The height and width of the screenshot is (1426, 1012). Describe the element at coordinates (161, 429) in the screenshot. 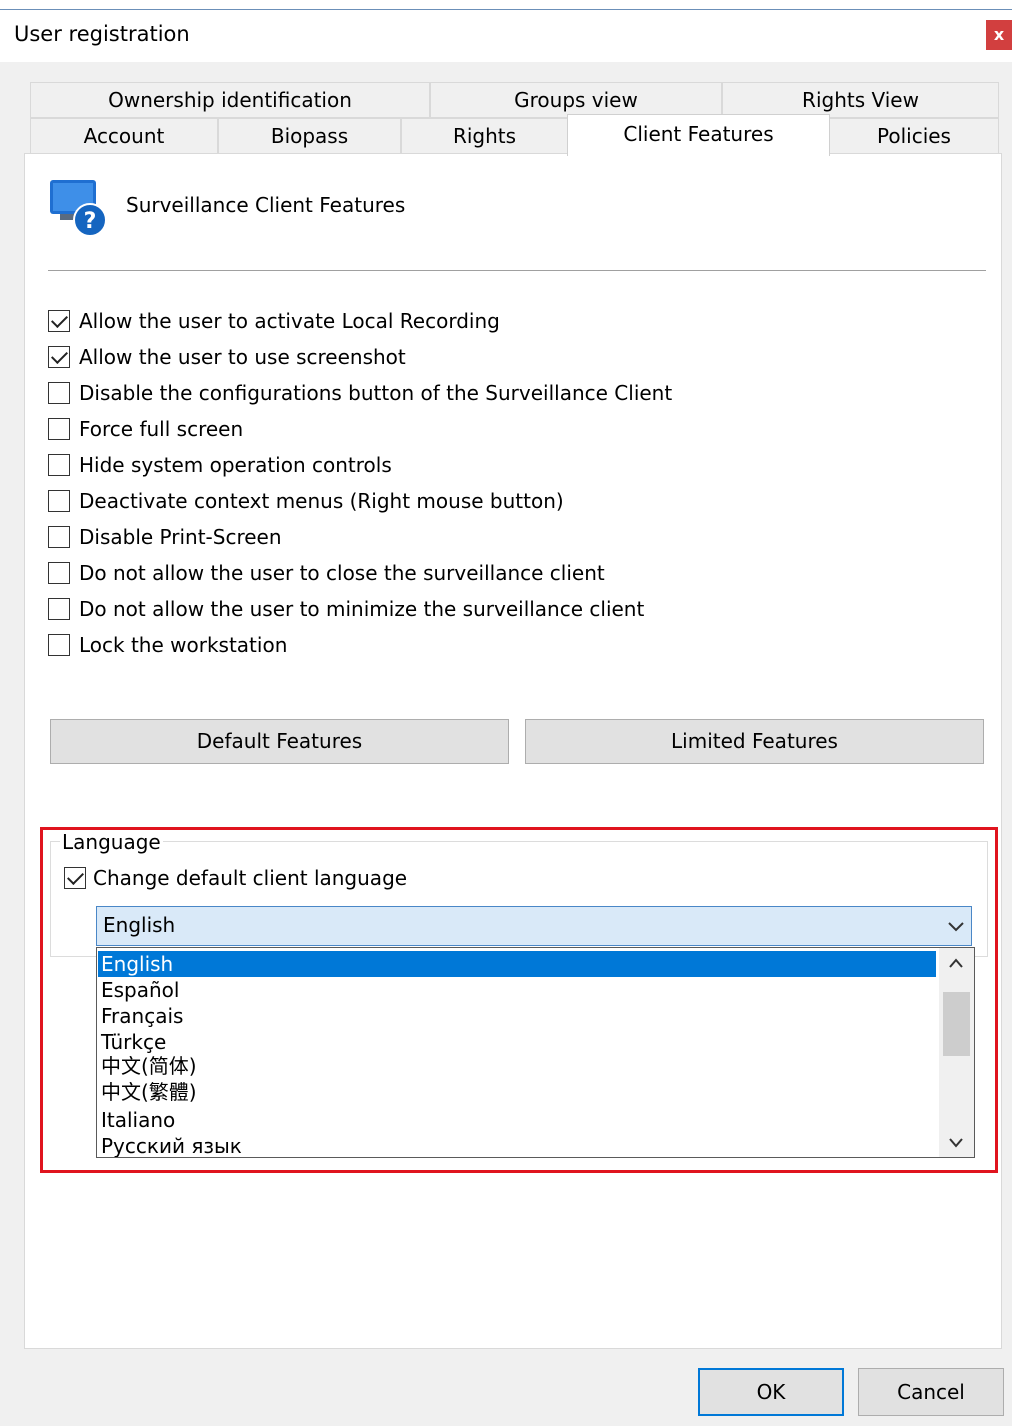

I see `option-label: Force full screen` at that location.